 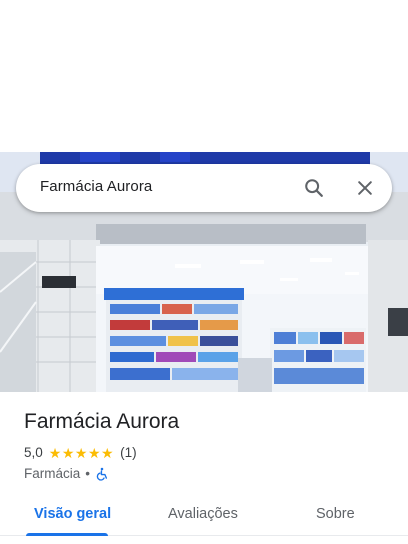 I want to click on rating-row: 5,0 ★ ★ ★ ★ ★ (1), so click(x=80, y=452).